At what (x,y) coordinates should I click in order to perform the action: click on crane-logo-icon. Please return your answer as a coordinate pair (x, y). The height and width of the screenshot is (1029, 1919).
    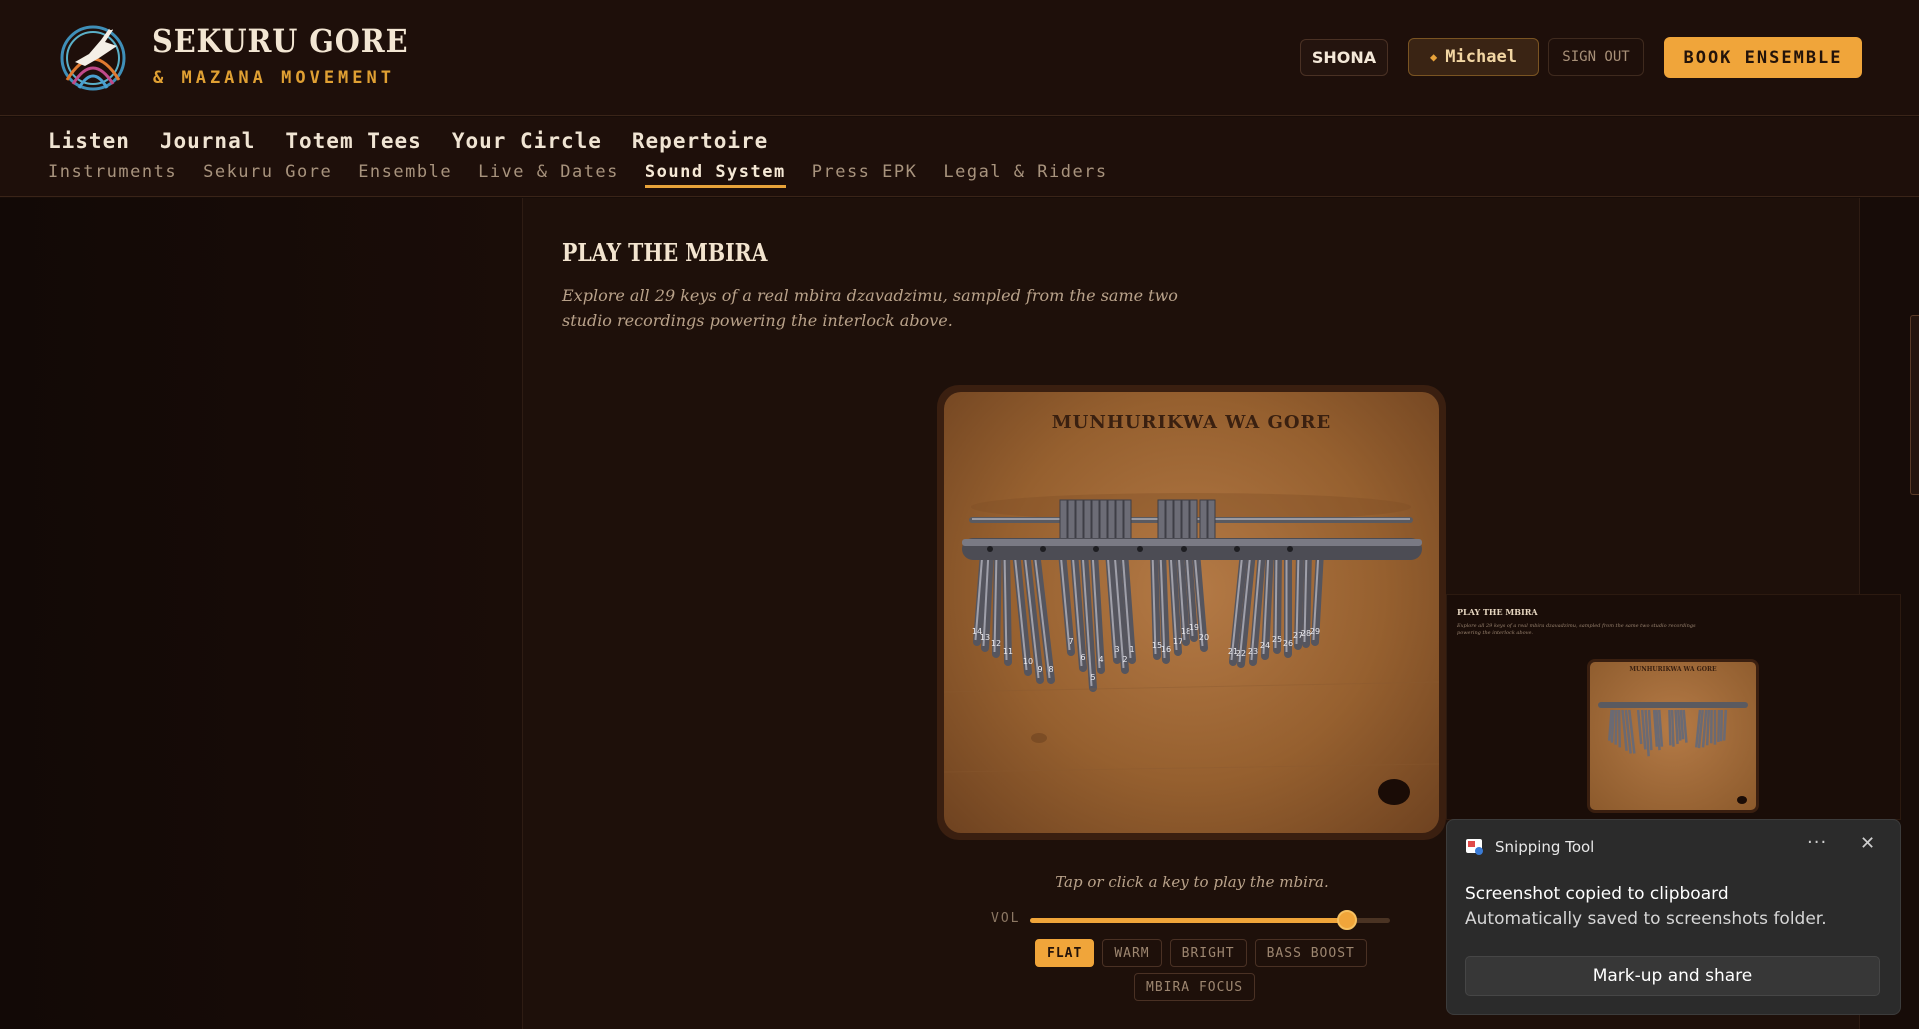
    Looking at the image, I should click on (93, 56).